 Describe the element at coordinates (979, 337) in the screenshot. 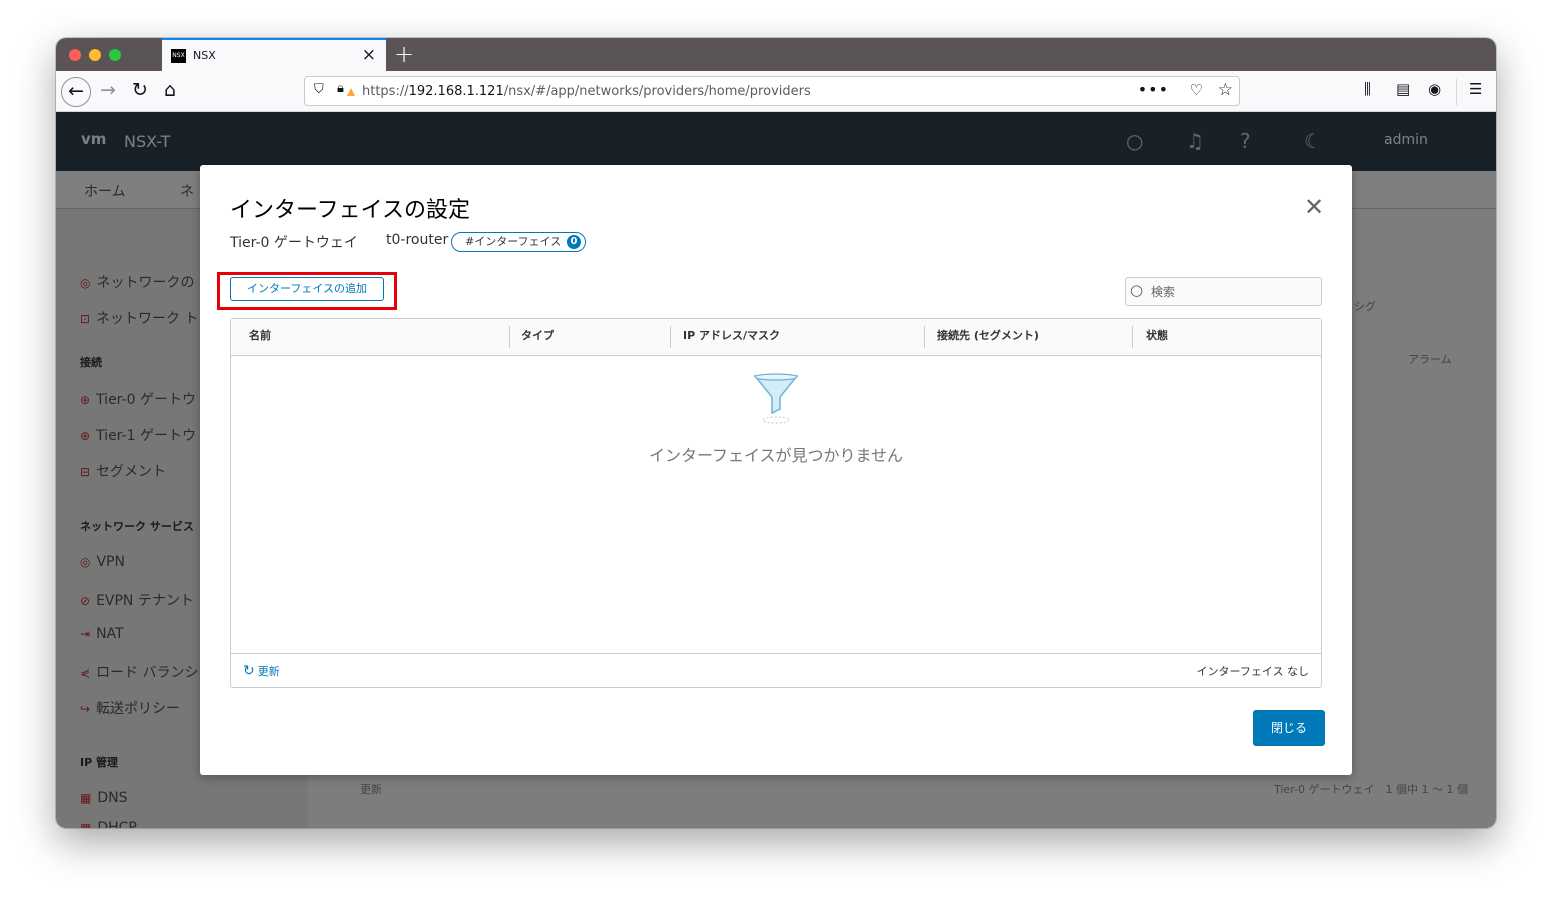

I see `column-connected-to: 接続先 (セグメント)` at that location.